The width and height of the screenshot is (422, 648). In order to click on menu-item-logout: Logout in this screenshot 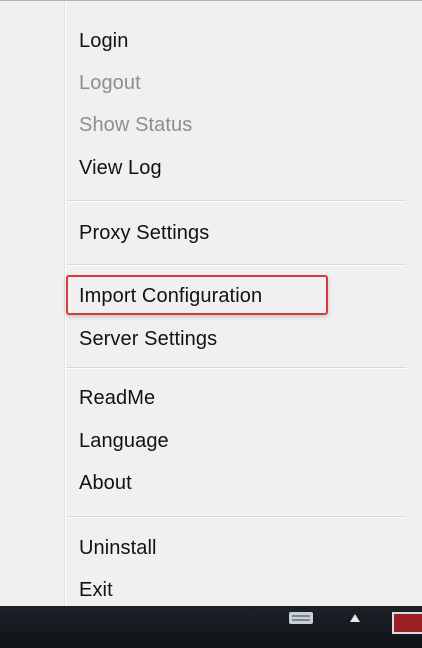, I will do `click(110, 83)`.